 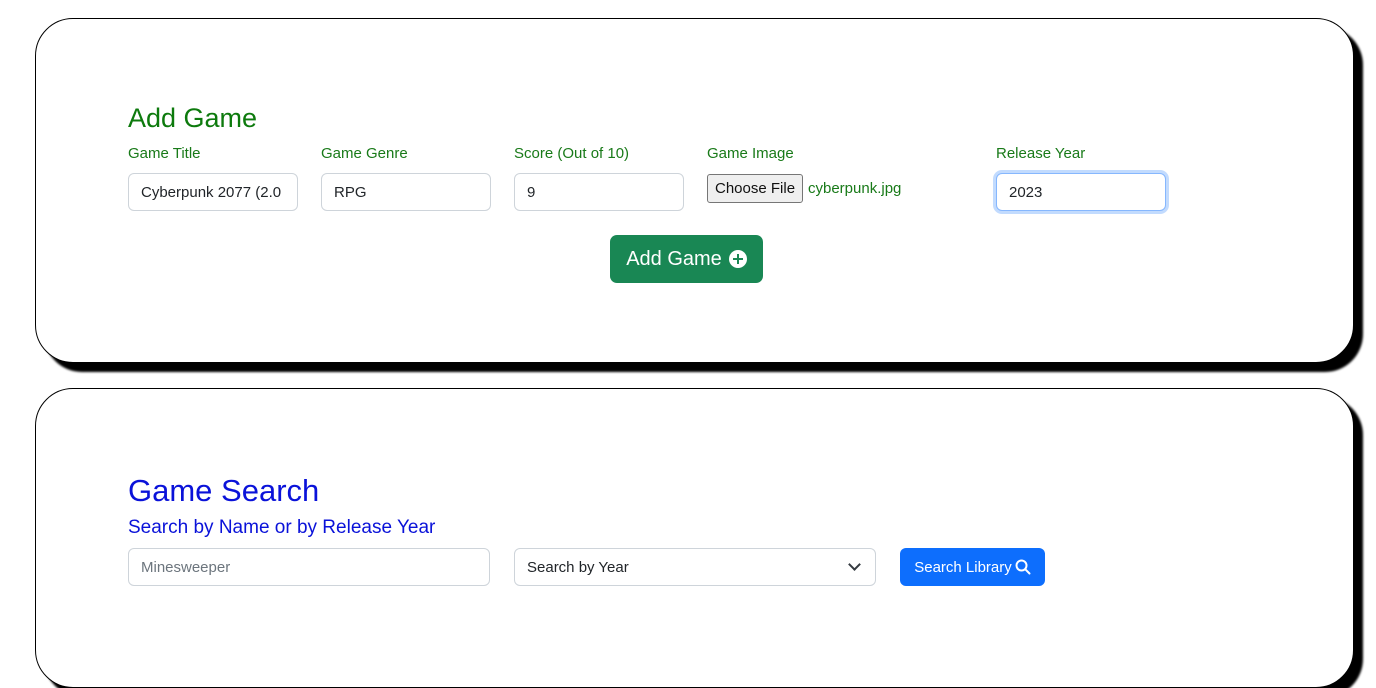 What do you see at coordinates (578, 567) in the screenshot?
I see `search-year-select-value: Search by Year` at bounding box center [578, 567].